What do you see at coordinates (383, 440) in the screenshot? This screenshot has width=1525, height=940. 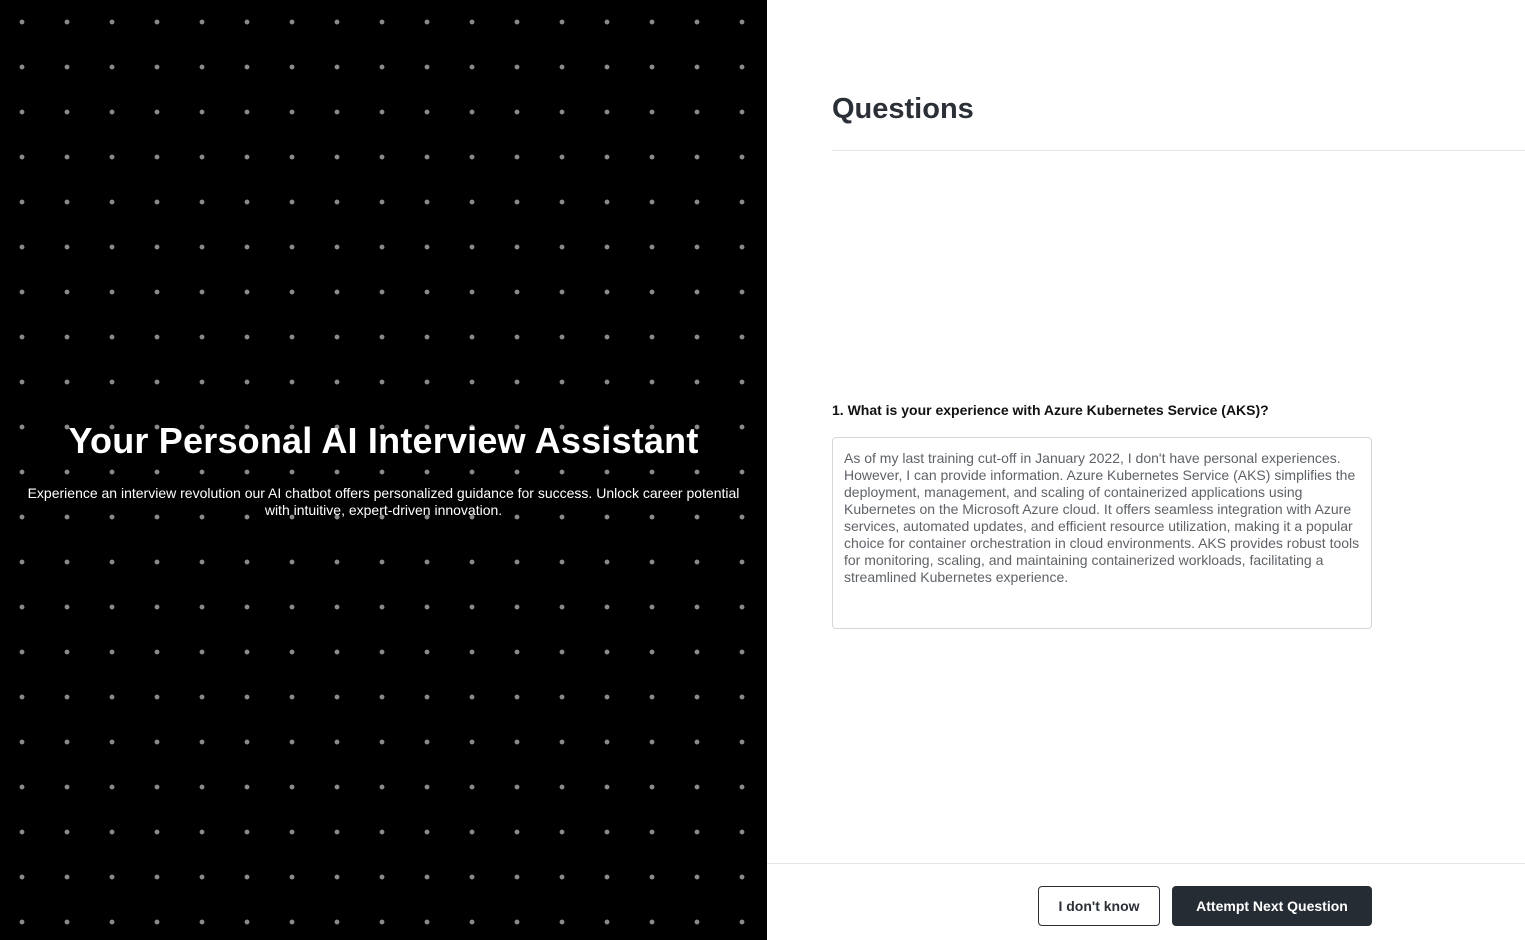 I see `hero-title: Your Personal AI Interview Assistant` at bounding box center [383, 440].